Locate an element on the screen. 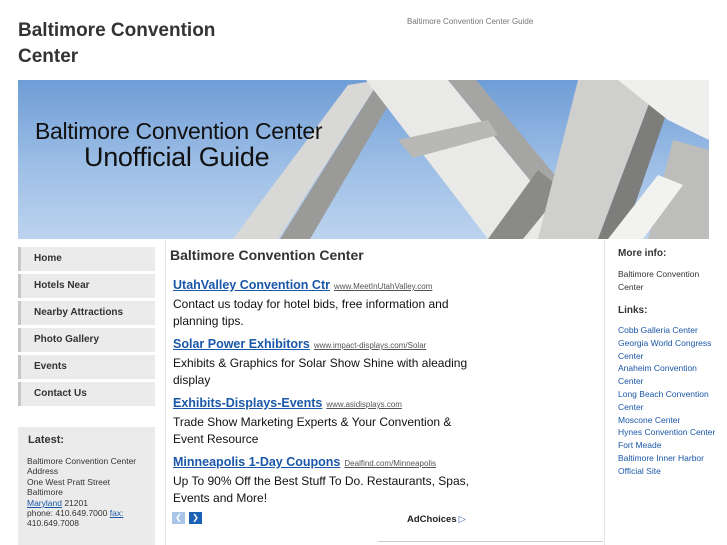 This screenshot has width=727, height=545. latest-line: Baltimore is located at coordinates (45, 492).